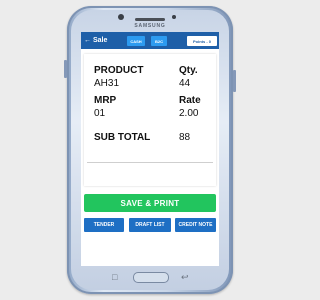  I want to click on front-camera-icon, so click(121, 17).